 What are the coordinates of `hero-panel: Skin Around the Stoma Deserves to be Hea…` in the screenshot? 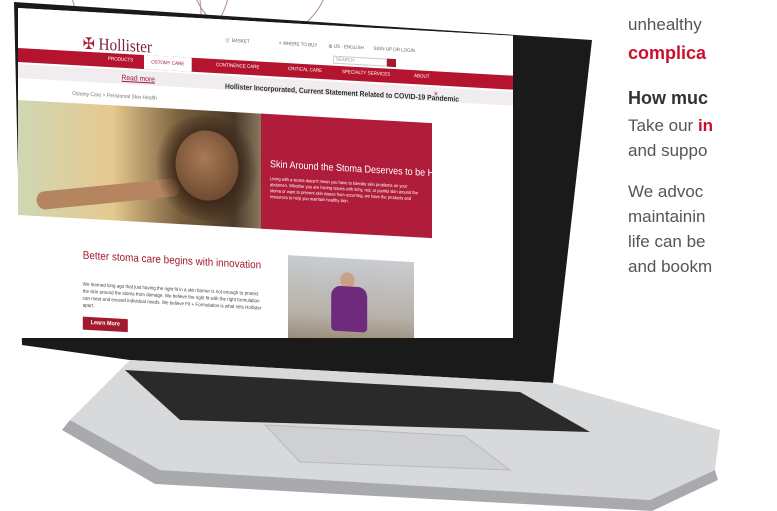 It's located at (359, 176).